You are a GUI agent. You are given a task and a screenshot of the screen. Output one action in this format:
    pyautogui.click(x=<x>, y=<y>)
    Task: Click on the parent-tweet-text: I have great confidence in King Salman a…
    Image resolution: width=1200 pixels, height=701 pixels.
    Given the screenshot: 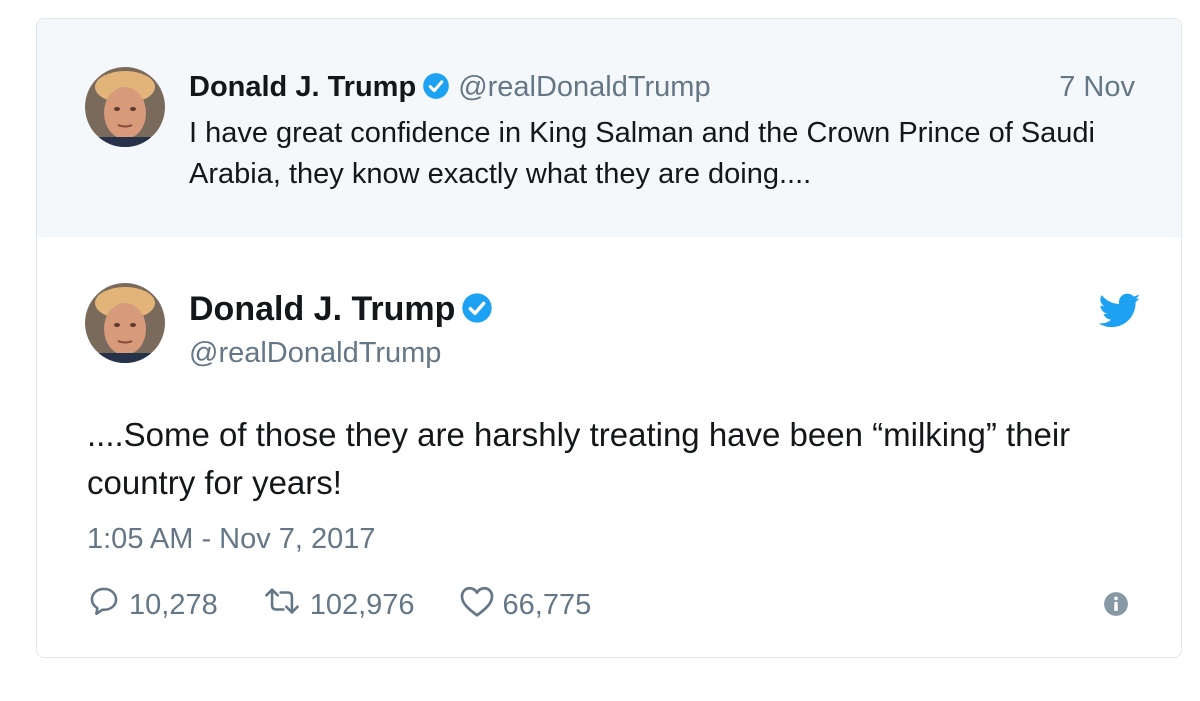 What is the action you would take?
    pyautogui.click(x=642, y=153)
    